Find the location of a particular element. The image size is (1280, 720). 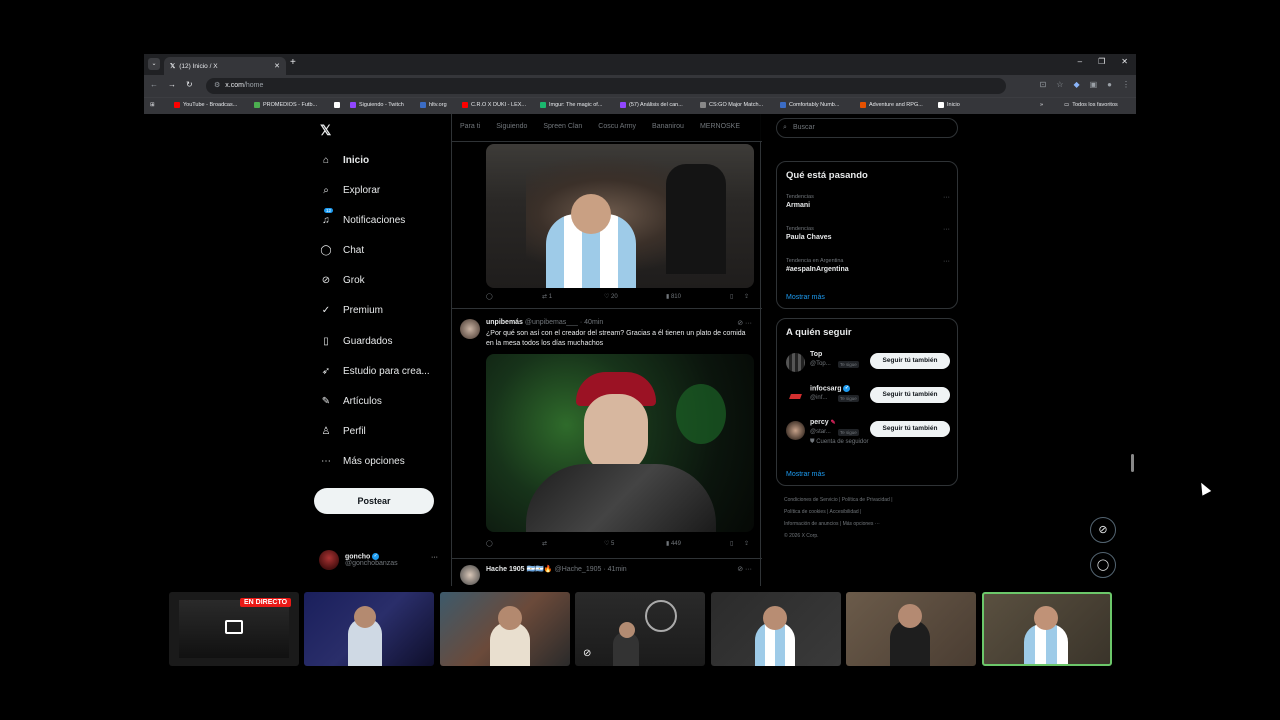

nav-item-notificaciones: ♫ 12 Notificaciones is located at coordinates (362, 217).